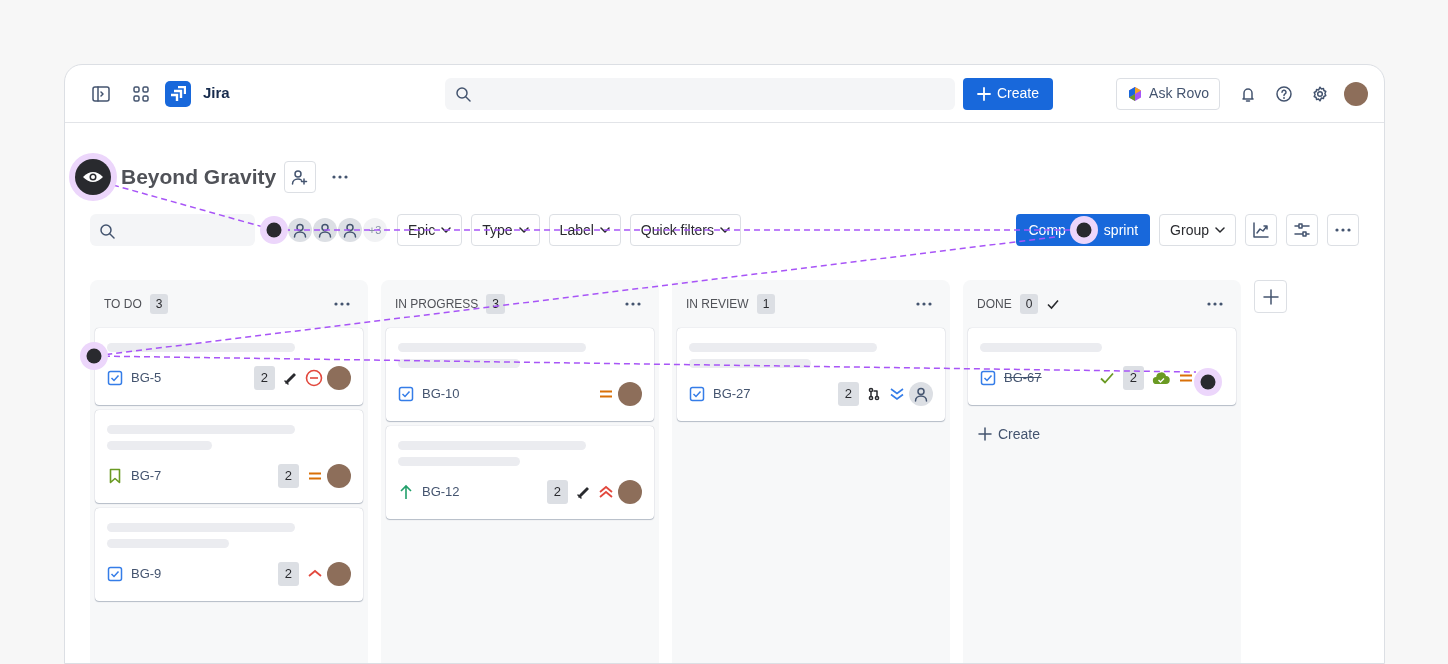 Image resolution: width=1448 pixels, height=664 pixels. I want to click on help-icon, so click(1284, 93).